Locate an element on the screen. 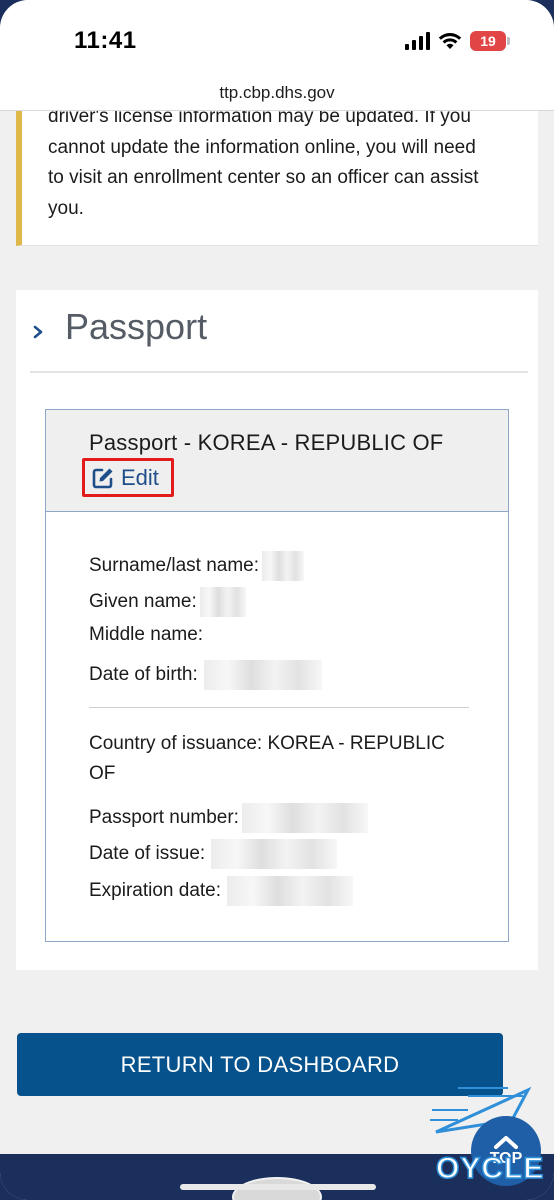 The height and width of the screenshot is (1200, 554). edit-button: Edit is located at coordinates (128, 477).